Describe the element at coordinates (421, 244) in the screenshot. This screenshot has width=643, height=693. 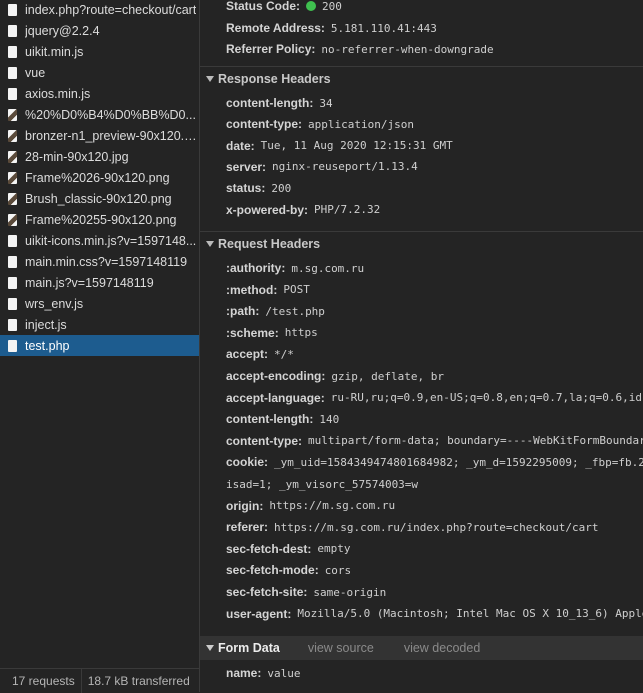
I see `request-headers-toggle: Request Headers` at that location.